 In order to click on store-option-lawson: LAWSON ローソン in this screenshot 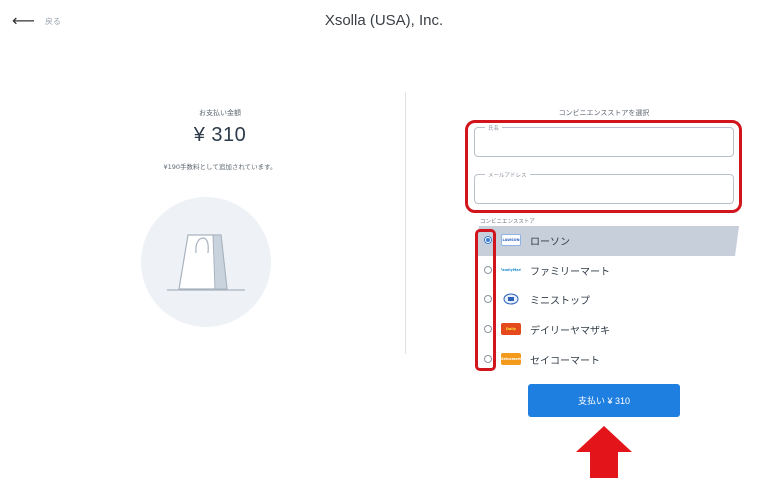, I will do `click(608, 241)`.